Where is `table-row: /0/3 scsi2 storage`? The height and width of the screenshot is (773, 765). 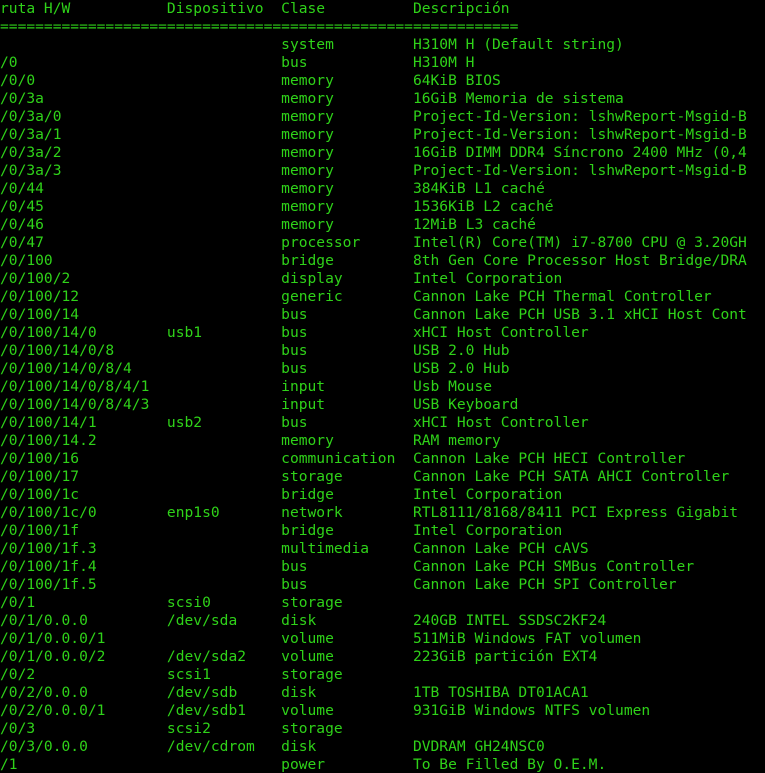
table-row: /0/3 scsi2 storage is located at coordinates (171, 728).